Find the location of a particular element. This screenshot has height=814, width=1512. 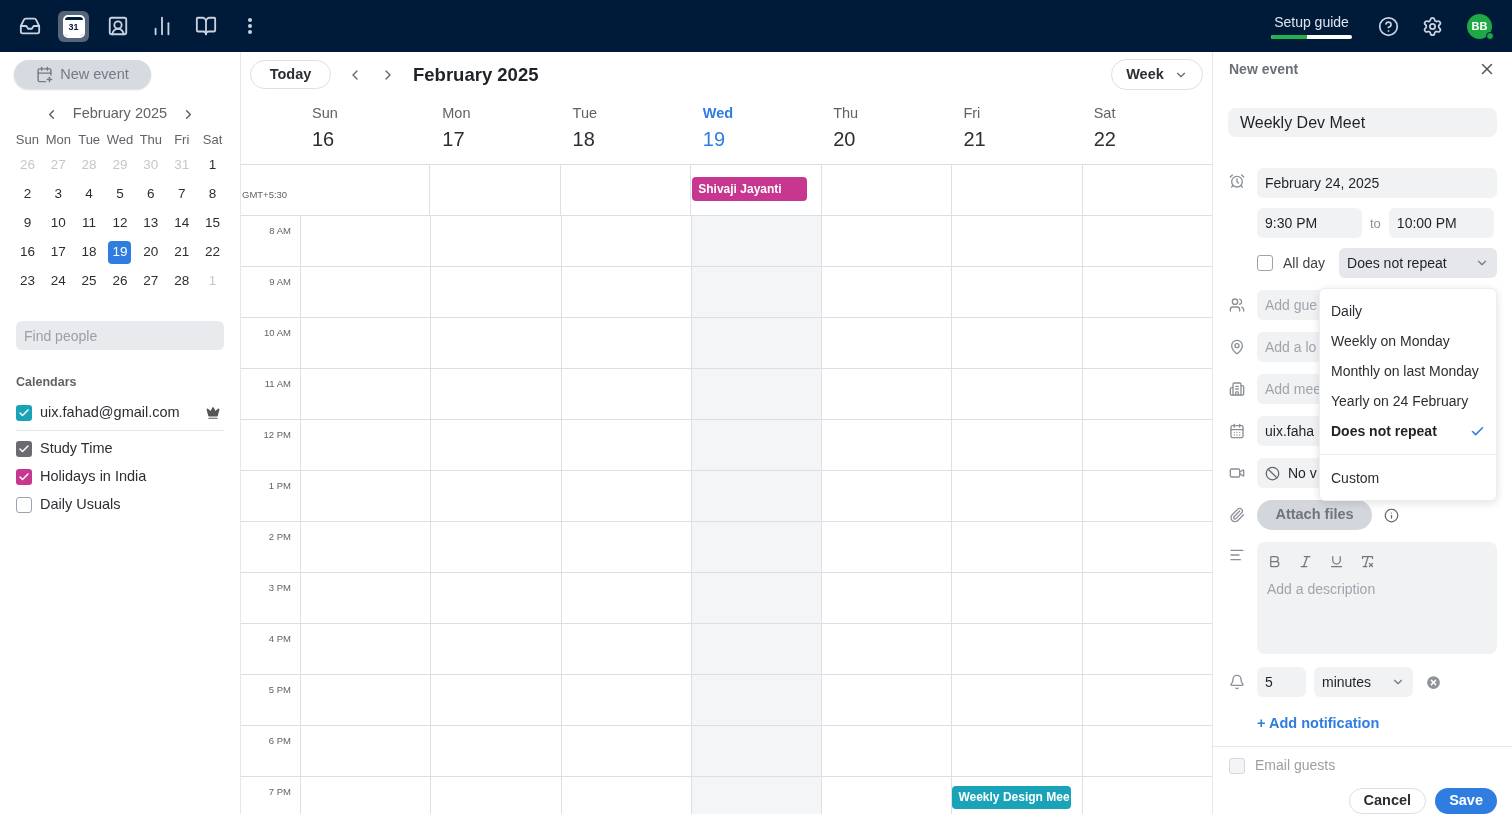

day-number: 13 is located at coordinates (151, 223).